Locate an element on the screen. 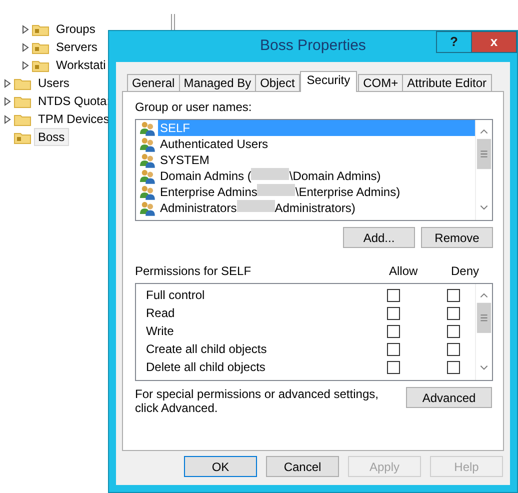 This screenshot has width=518, height=493. user-list: SELF Authenticated Users SYSTEM Domain Admins ( \Domain Admins) Enterprise Admins \Enterprise Admins) Administrators Administrators) is located at coordinates (314, 170).